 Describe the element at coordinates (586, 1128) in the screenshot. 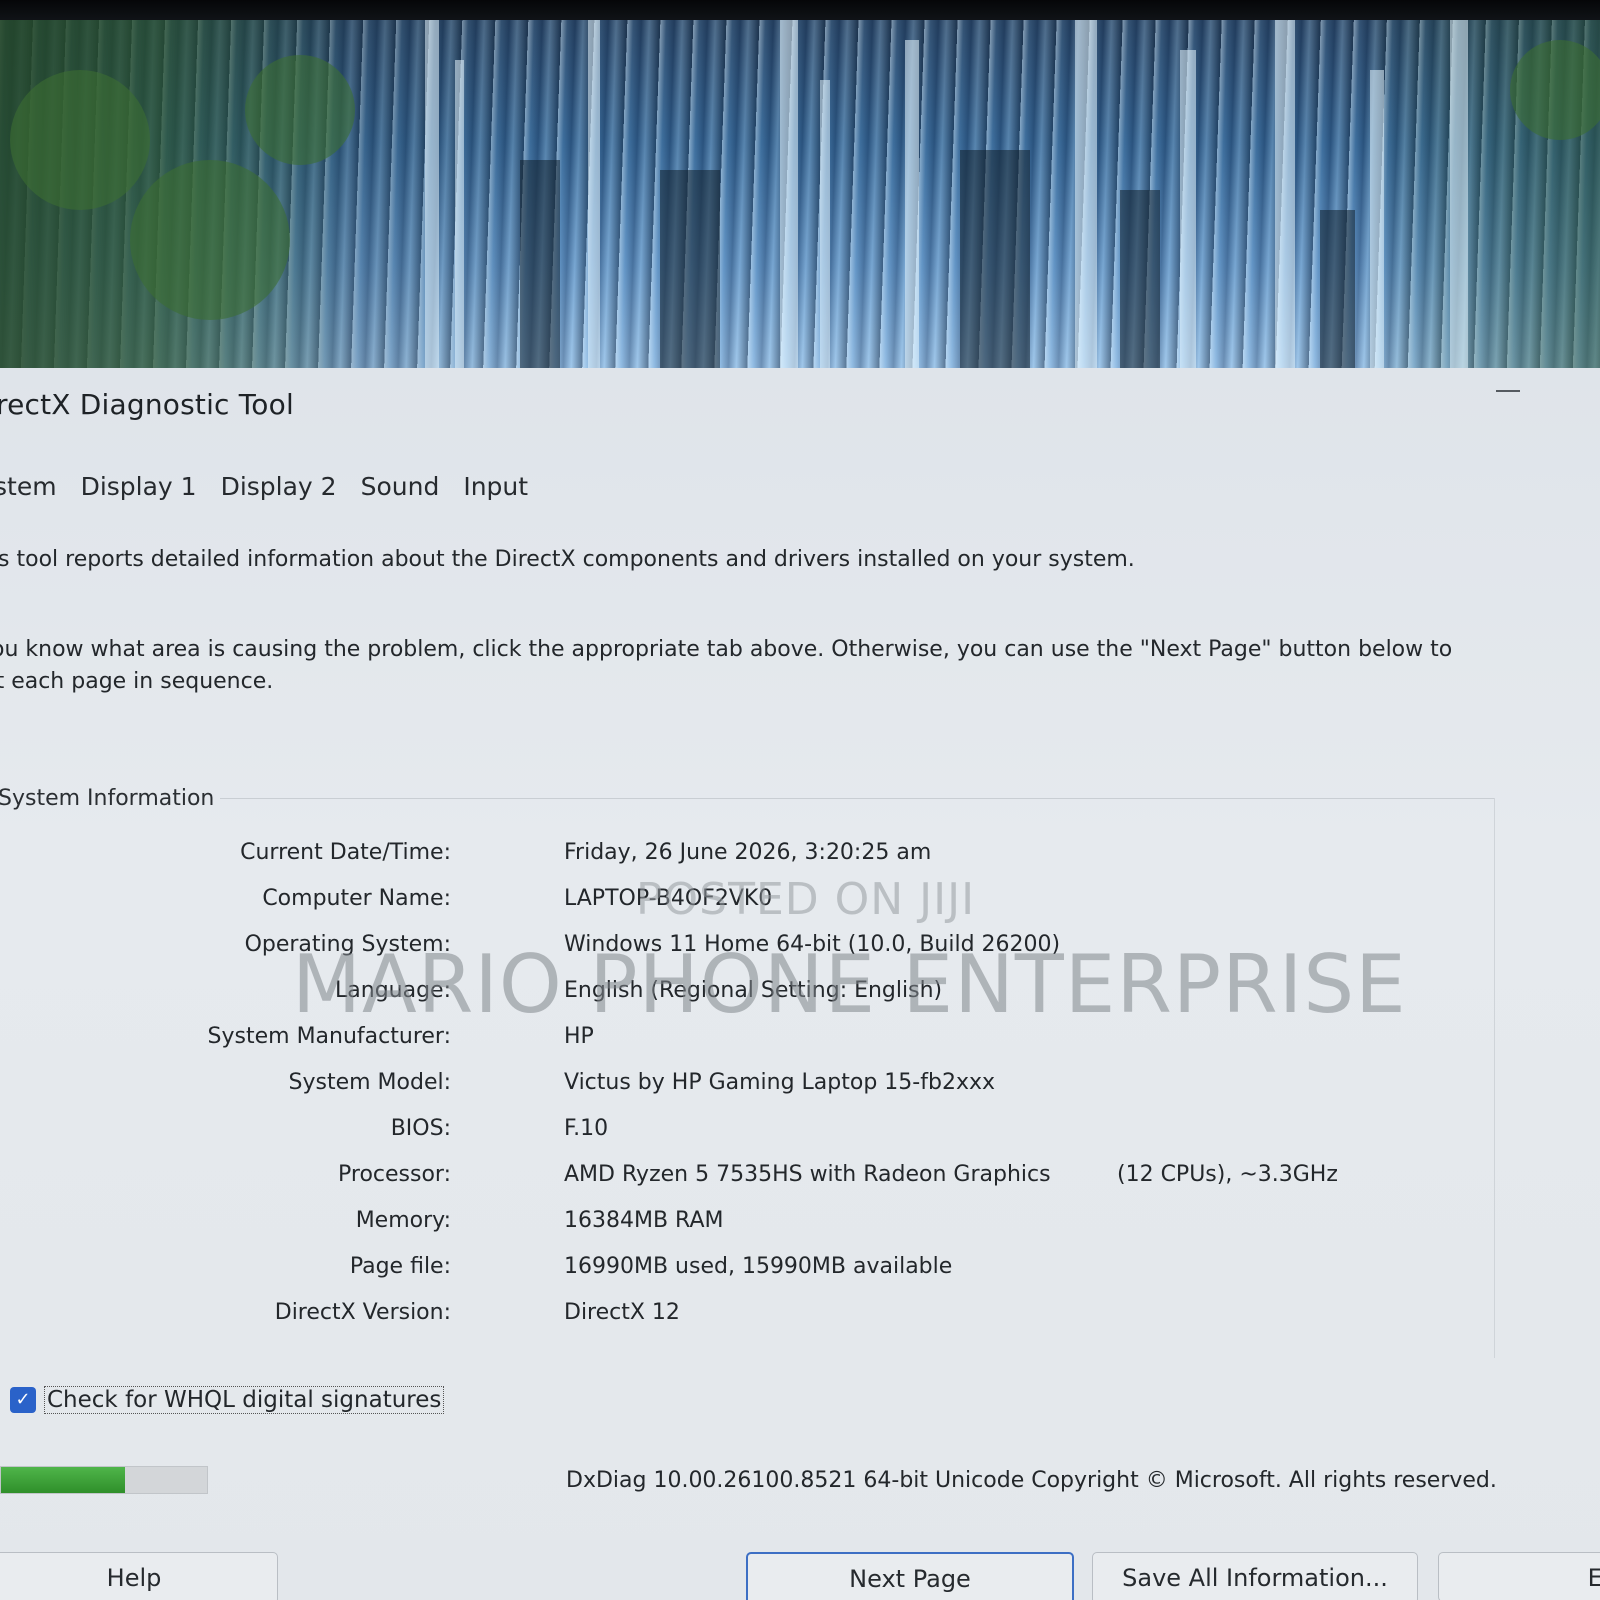

I see `info-value: F.10` at that location.